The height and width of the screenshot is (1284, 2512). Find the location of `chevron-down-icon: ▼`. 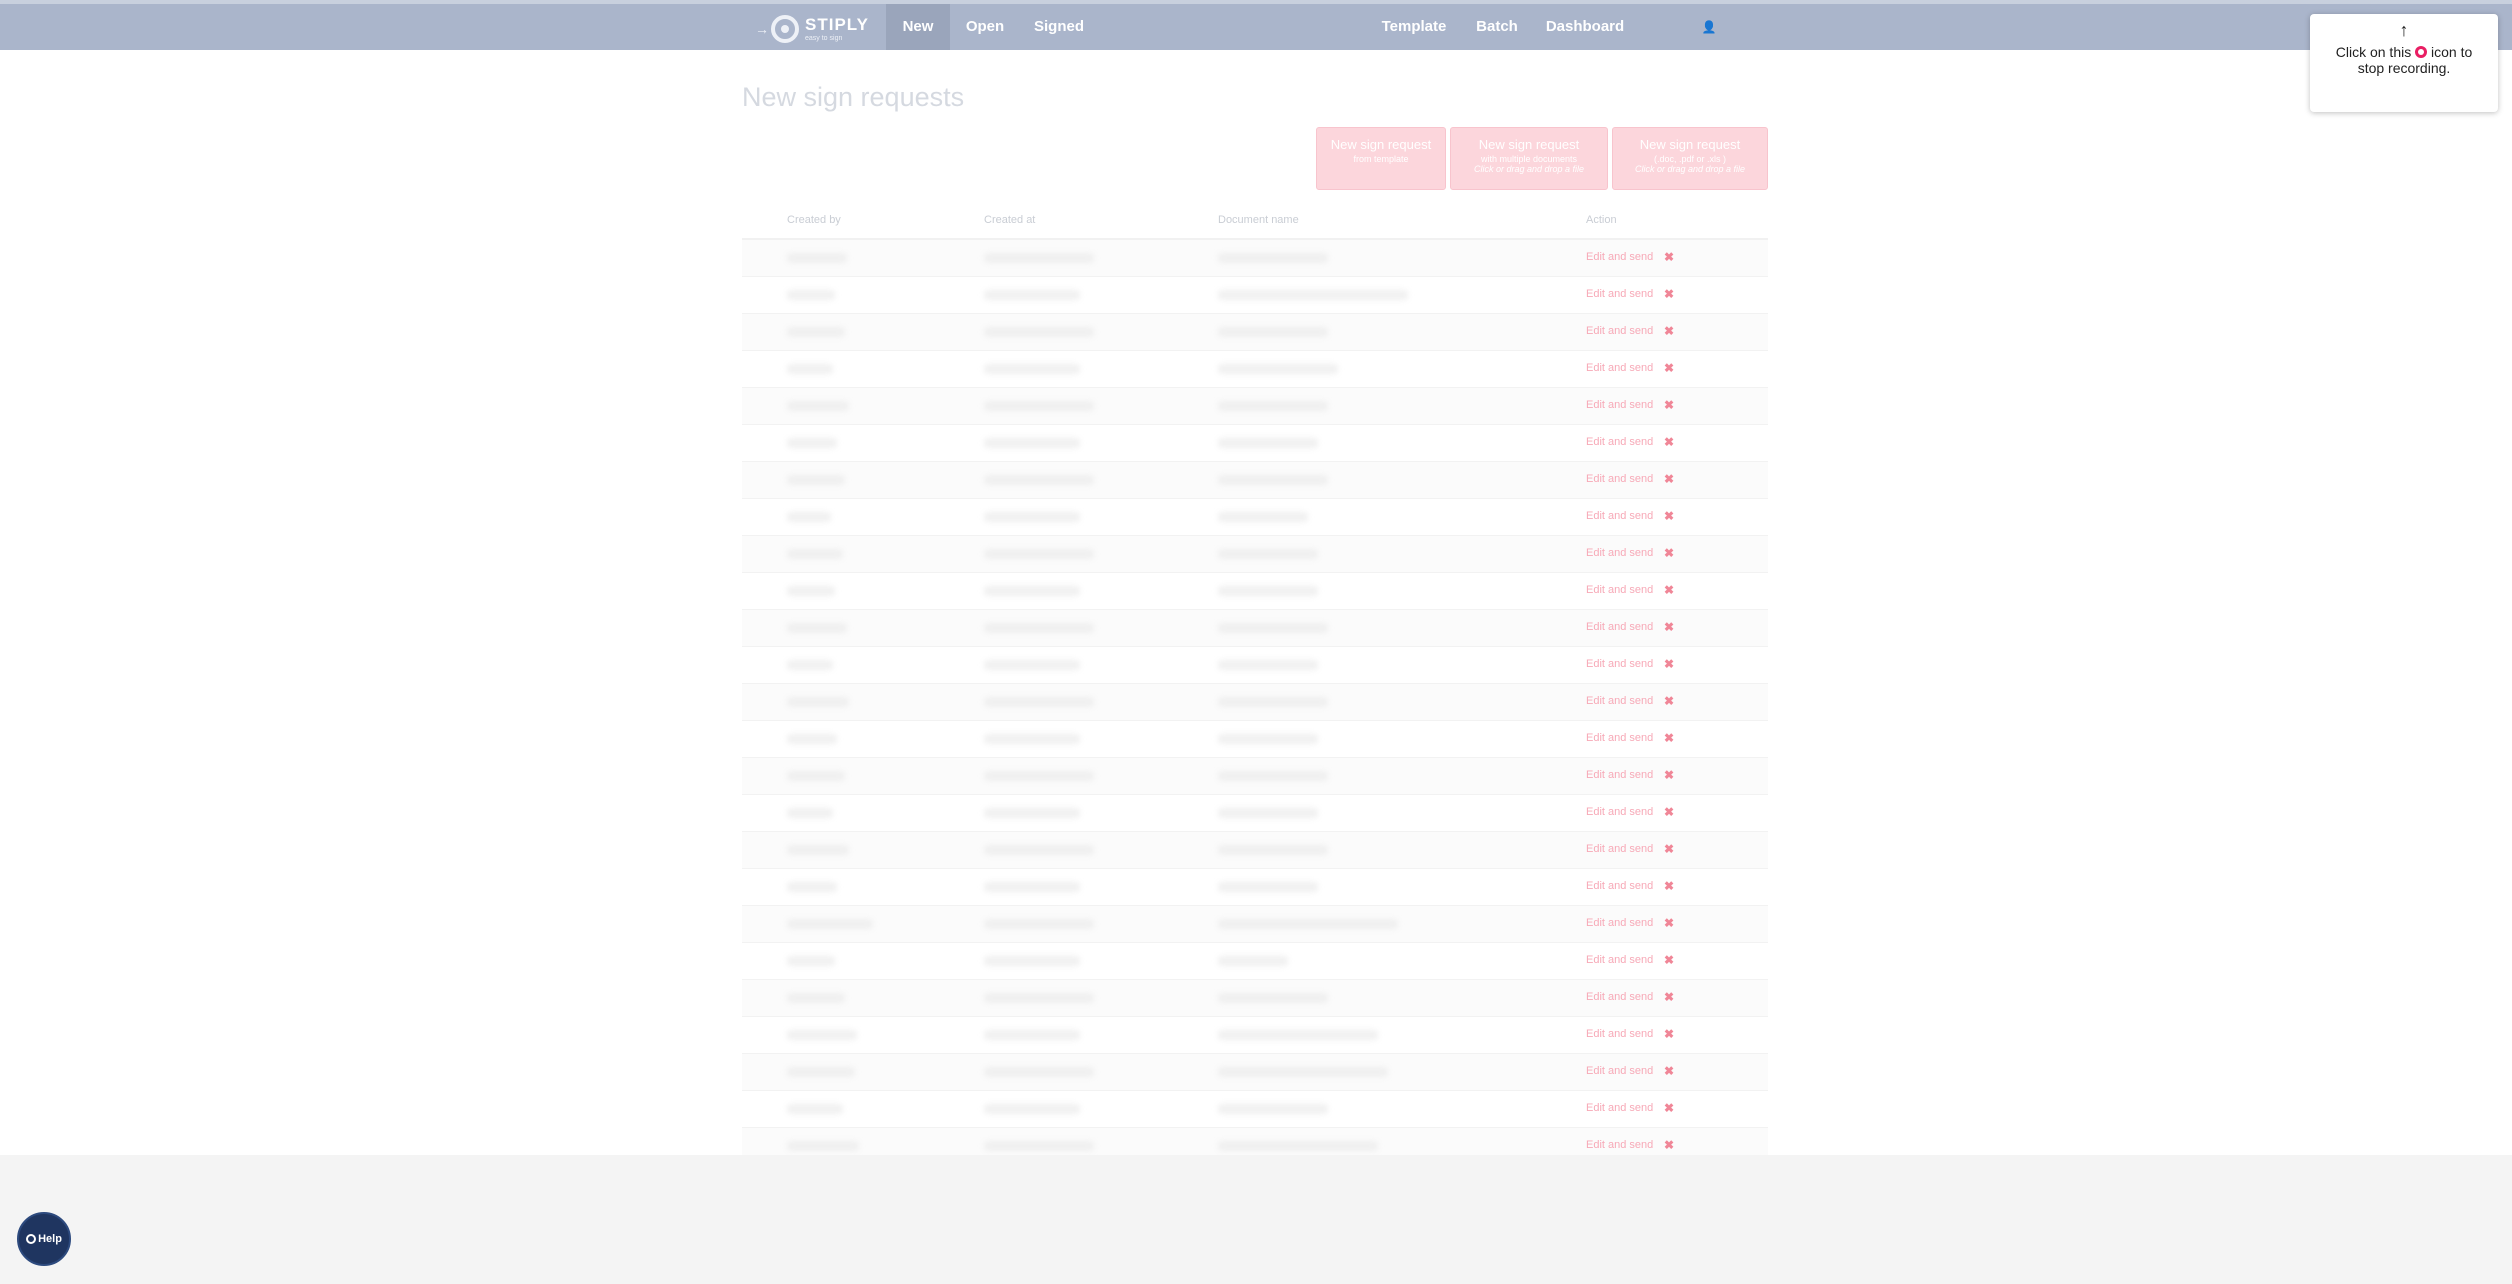

chevron-down-icon: ▼ is located at coordinates (1759, 74).